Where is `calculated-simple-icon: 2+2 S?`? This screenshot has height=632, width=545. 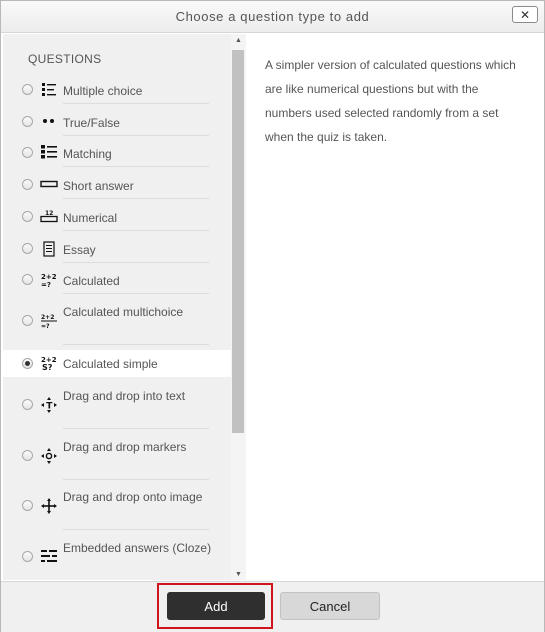 calculated-simple-icon: 2+2 S? is located at coordinates (49, 363).